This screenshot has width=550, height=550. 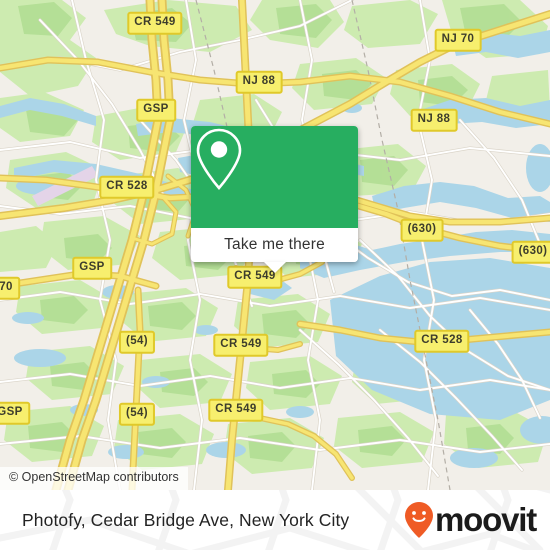 I want to click on map-pin-icon, so click(x=219, y=159).